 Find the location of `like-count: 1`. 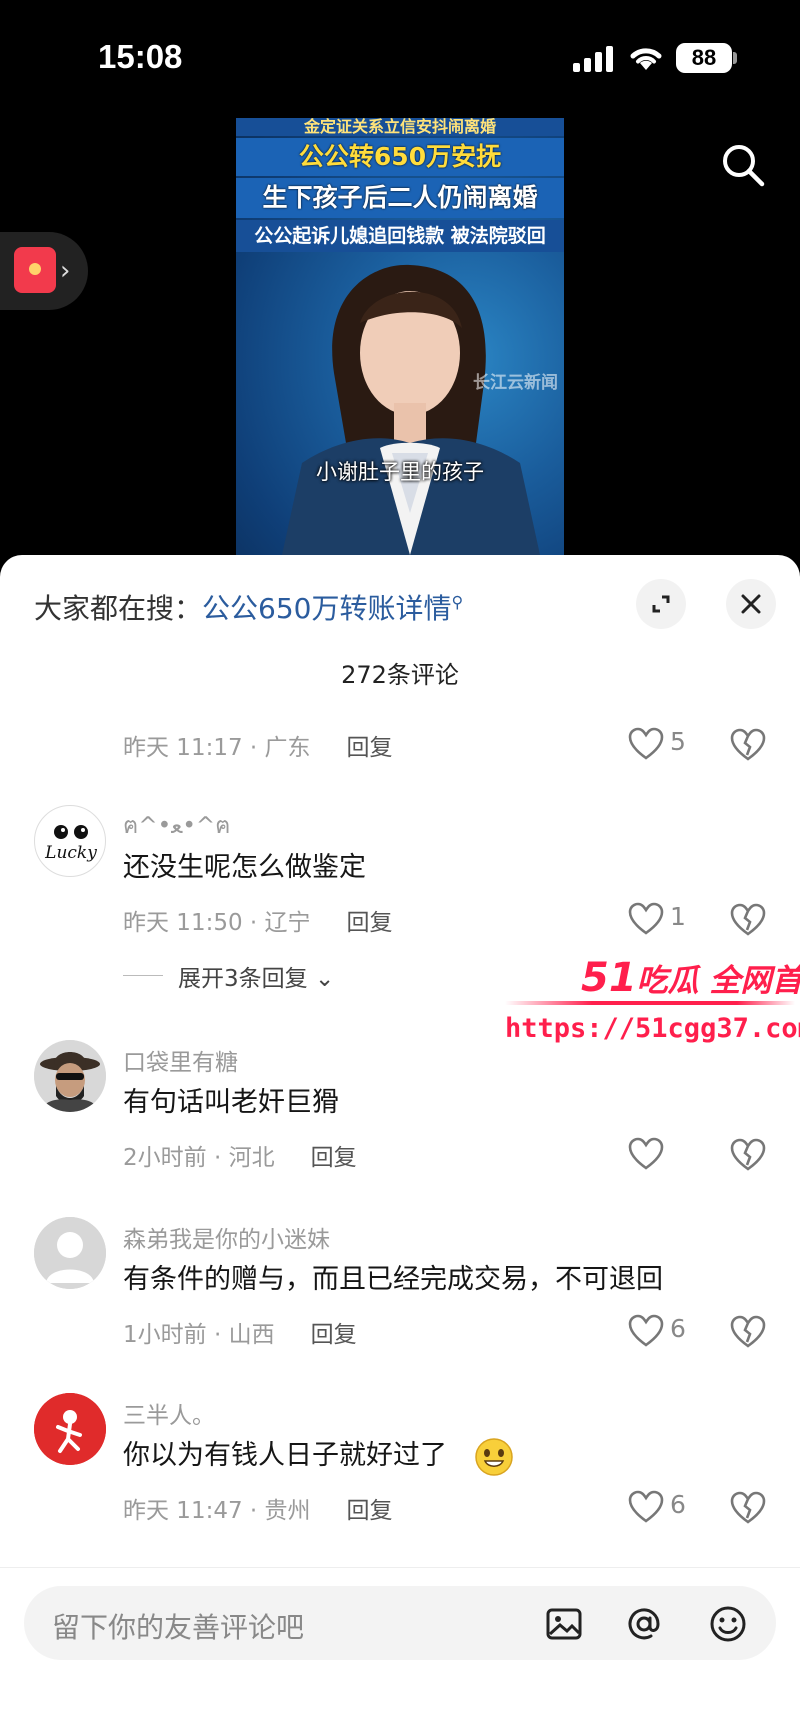

like-count: 1 is located at coordinates (678, 916).